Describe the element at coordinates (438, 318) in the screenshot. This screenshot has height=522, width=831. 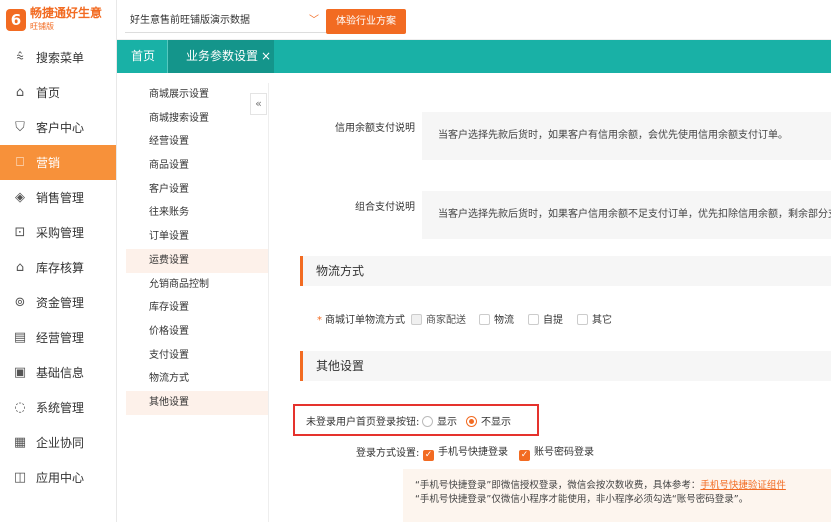
I see `option-merchant-delivery: 商家配送` at that location.